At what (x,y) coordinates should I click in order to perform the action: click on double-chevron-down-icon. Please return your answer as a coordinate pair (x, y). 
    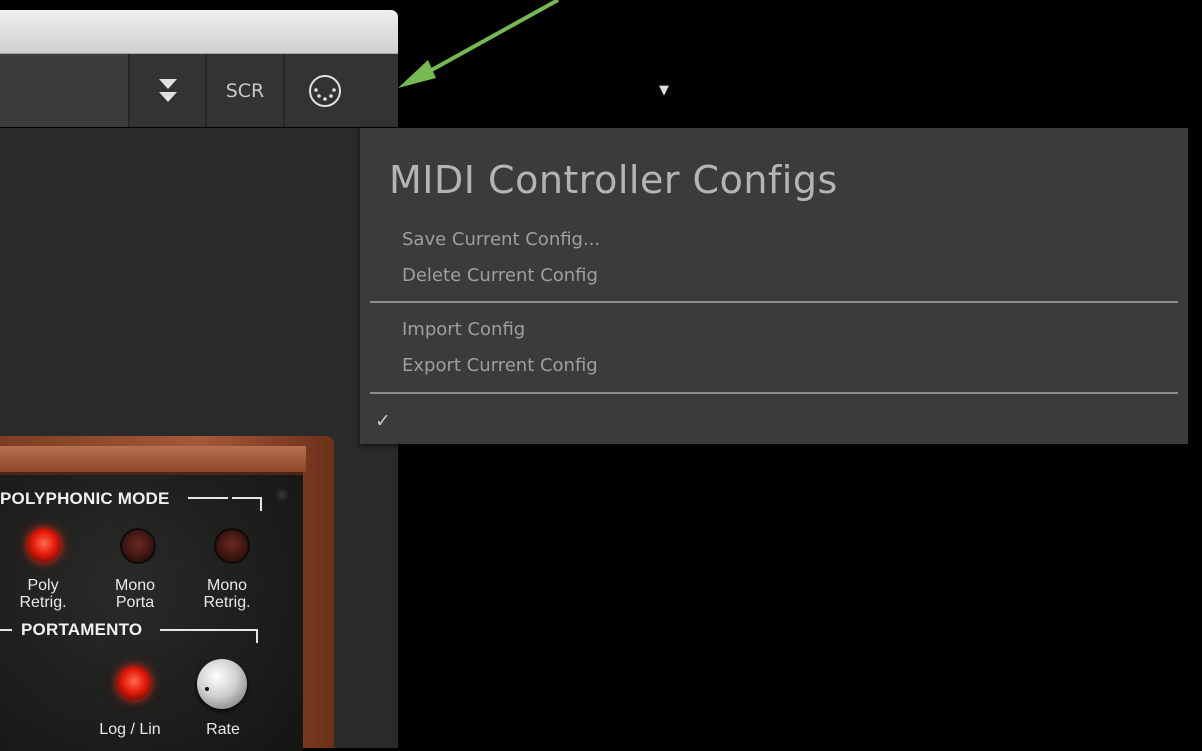
    Looking at the image, I should click on (167, 90).